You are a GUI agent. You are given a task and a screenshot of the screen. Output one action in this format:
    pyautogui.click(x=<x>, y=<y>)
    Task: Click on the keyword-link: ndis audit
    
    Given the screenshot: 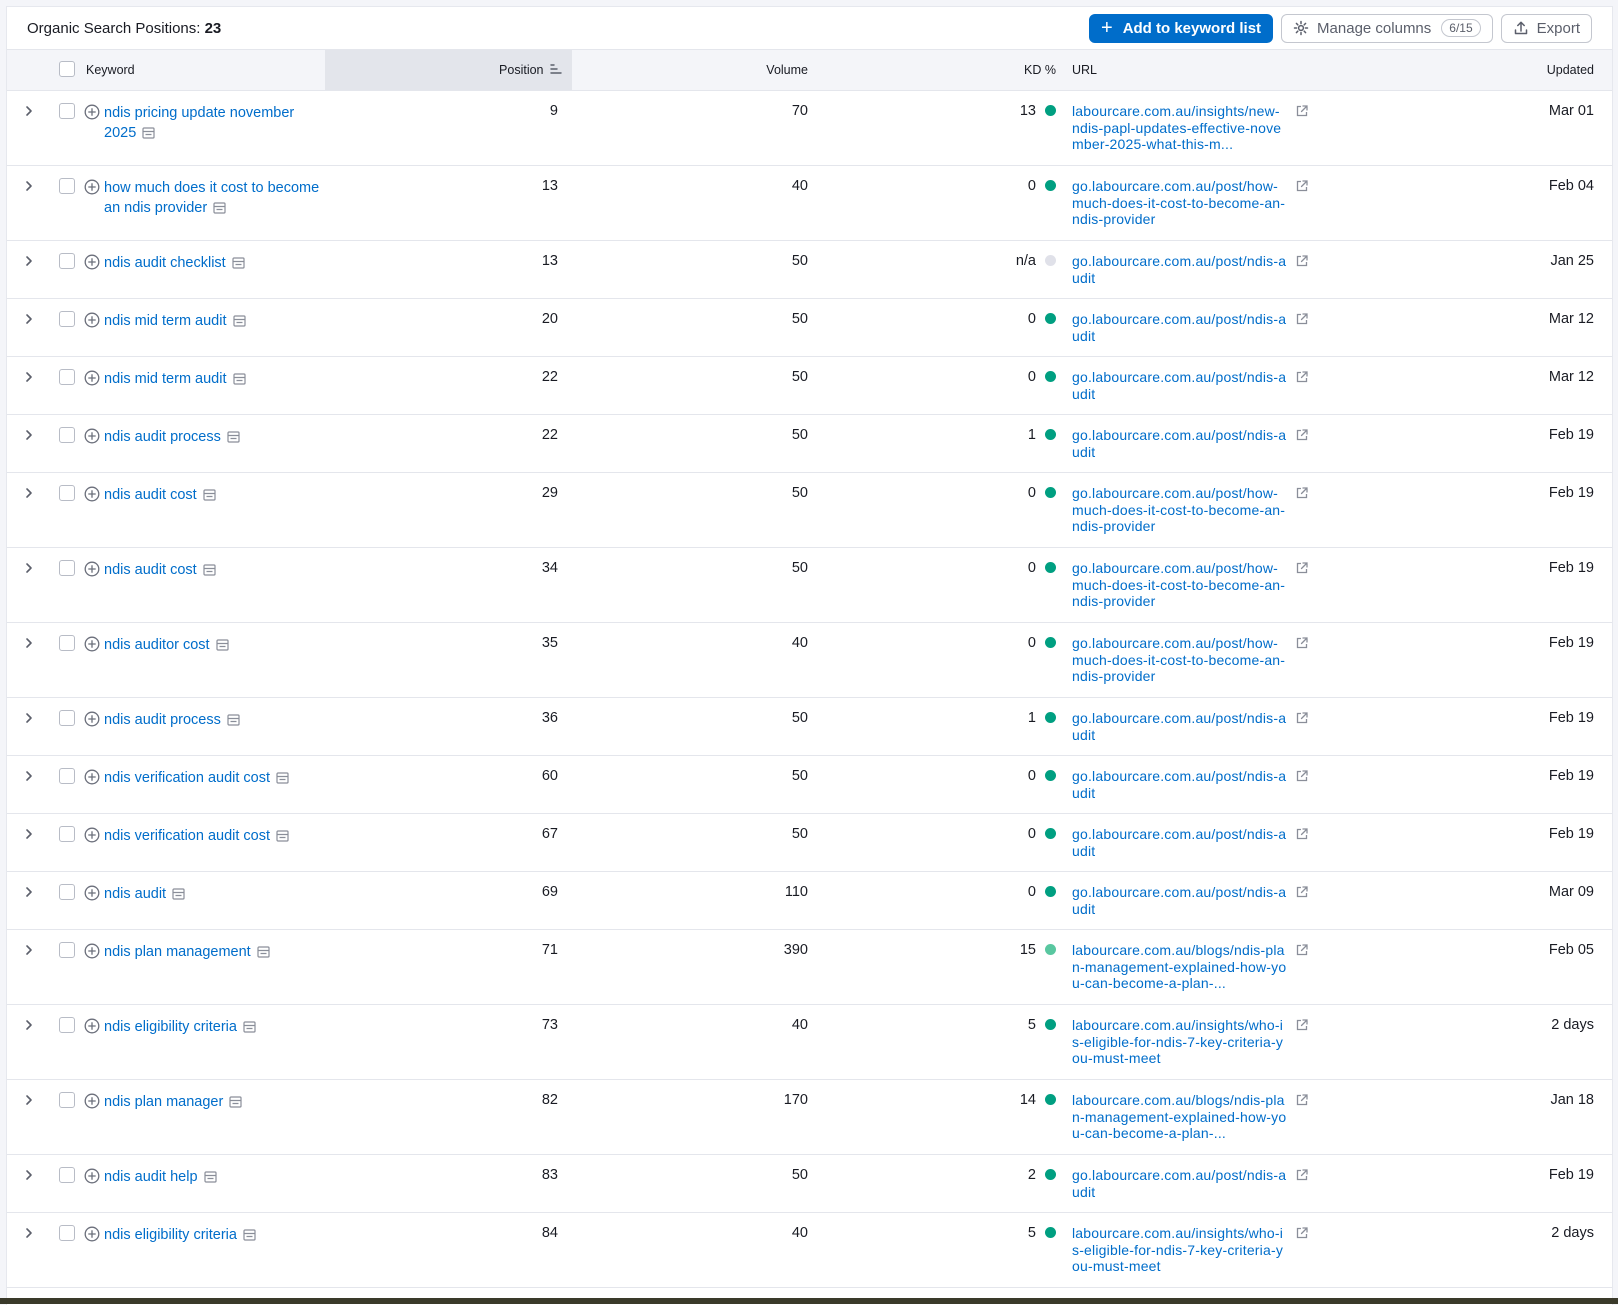 What is the action you would take?
    pyautogui.click(x=144, y=894)
    